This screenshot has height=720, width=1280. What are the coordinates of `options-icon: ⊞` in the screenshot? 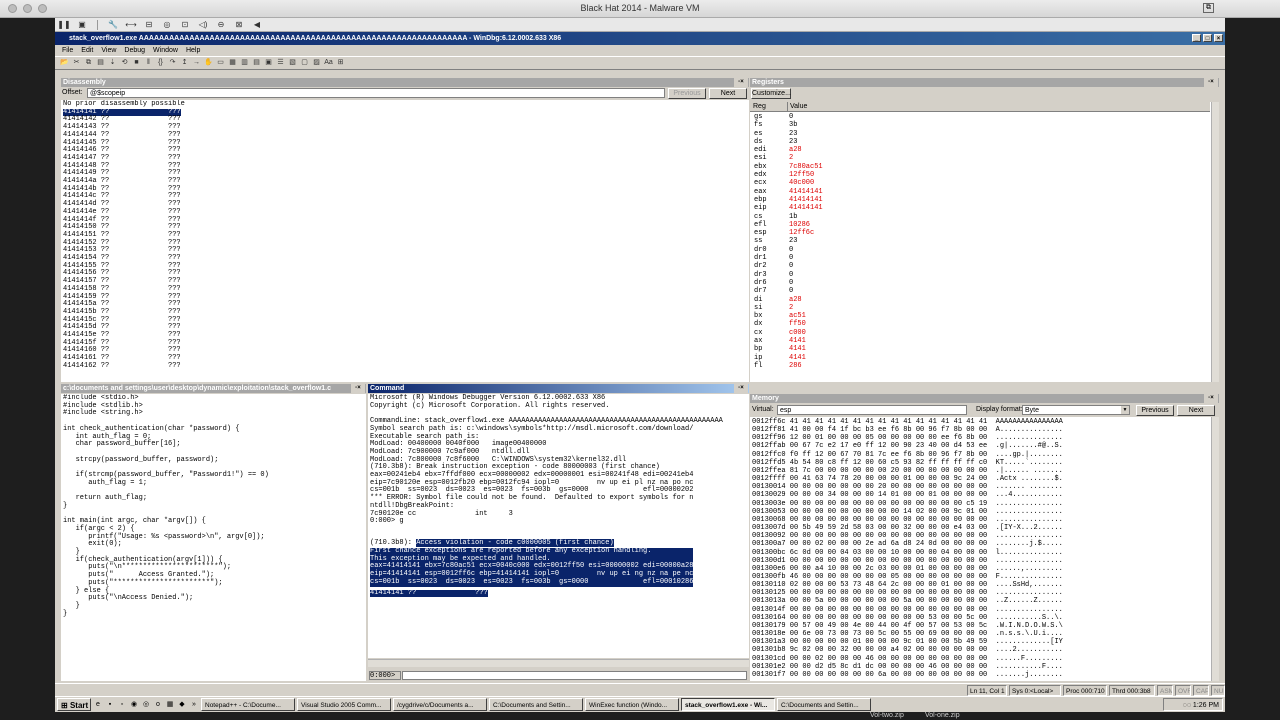 It's located at (340, 63).